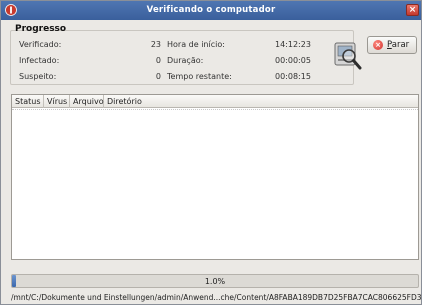  What do you see at coordinates (41, 29) in the screenshot?
I see `progress-group-title: Progresso` at bounding box center [41, 29].